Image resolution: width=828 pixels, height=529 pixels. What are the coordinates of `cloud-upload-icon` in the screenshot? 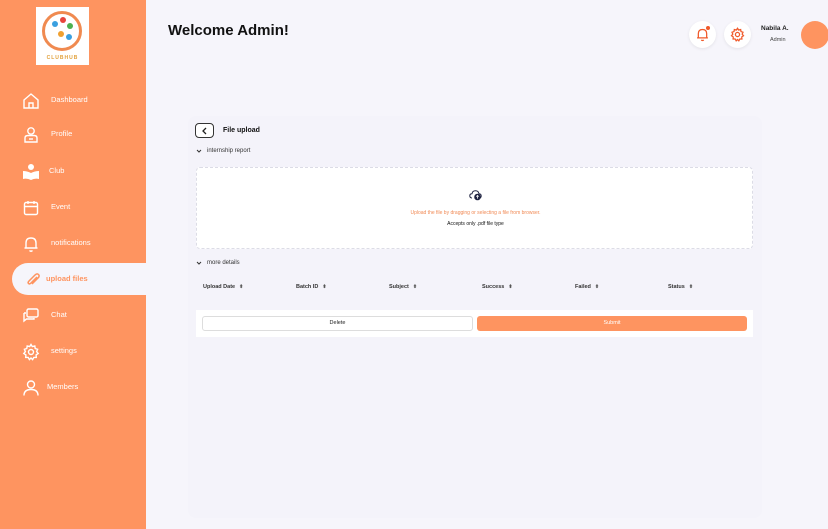 It's located at (475, 195).